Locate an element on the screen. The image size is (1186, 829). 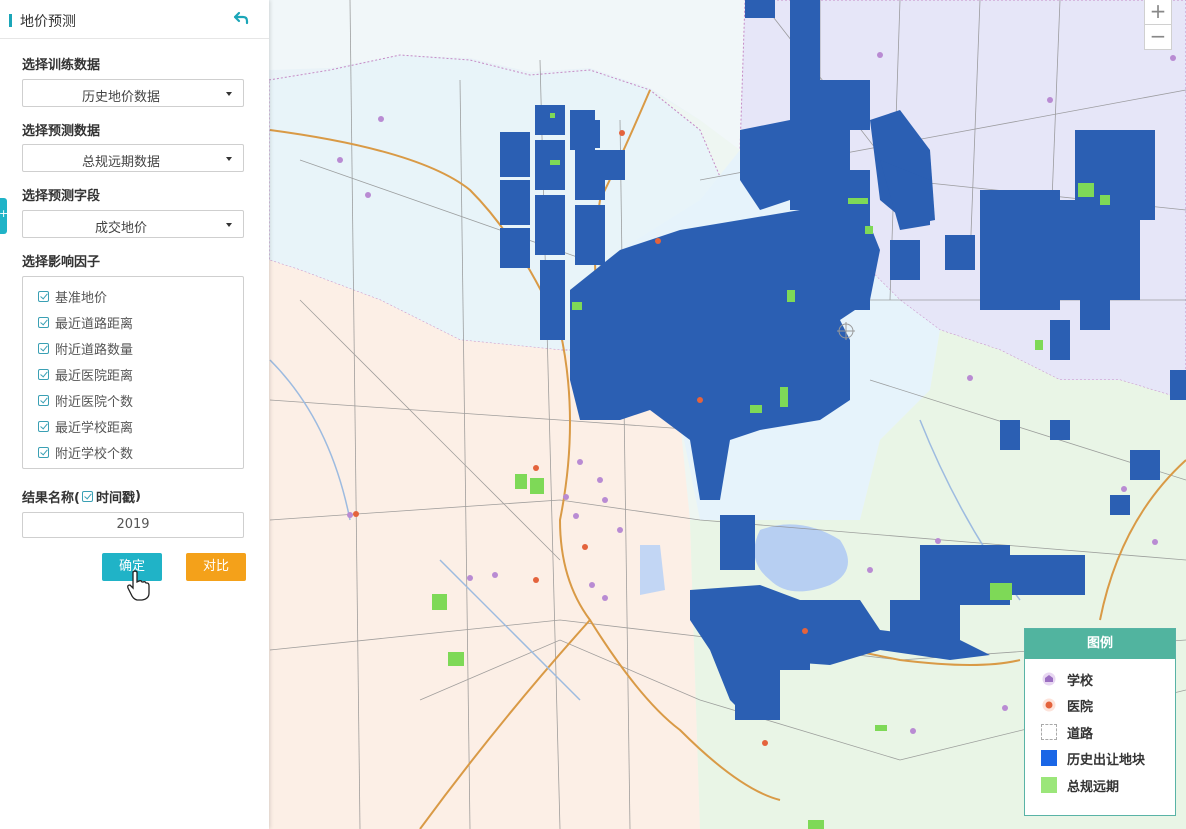
legend-item-plan: 总规远期 is located at coordinates (1080, 785).